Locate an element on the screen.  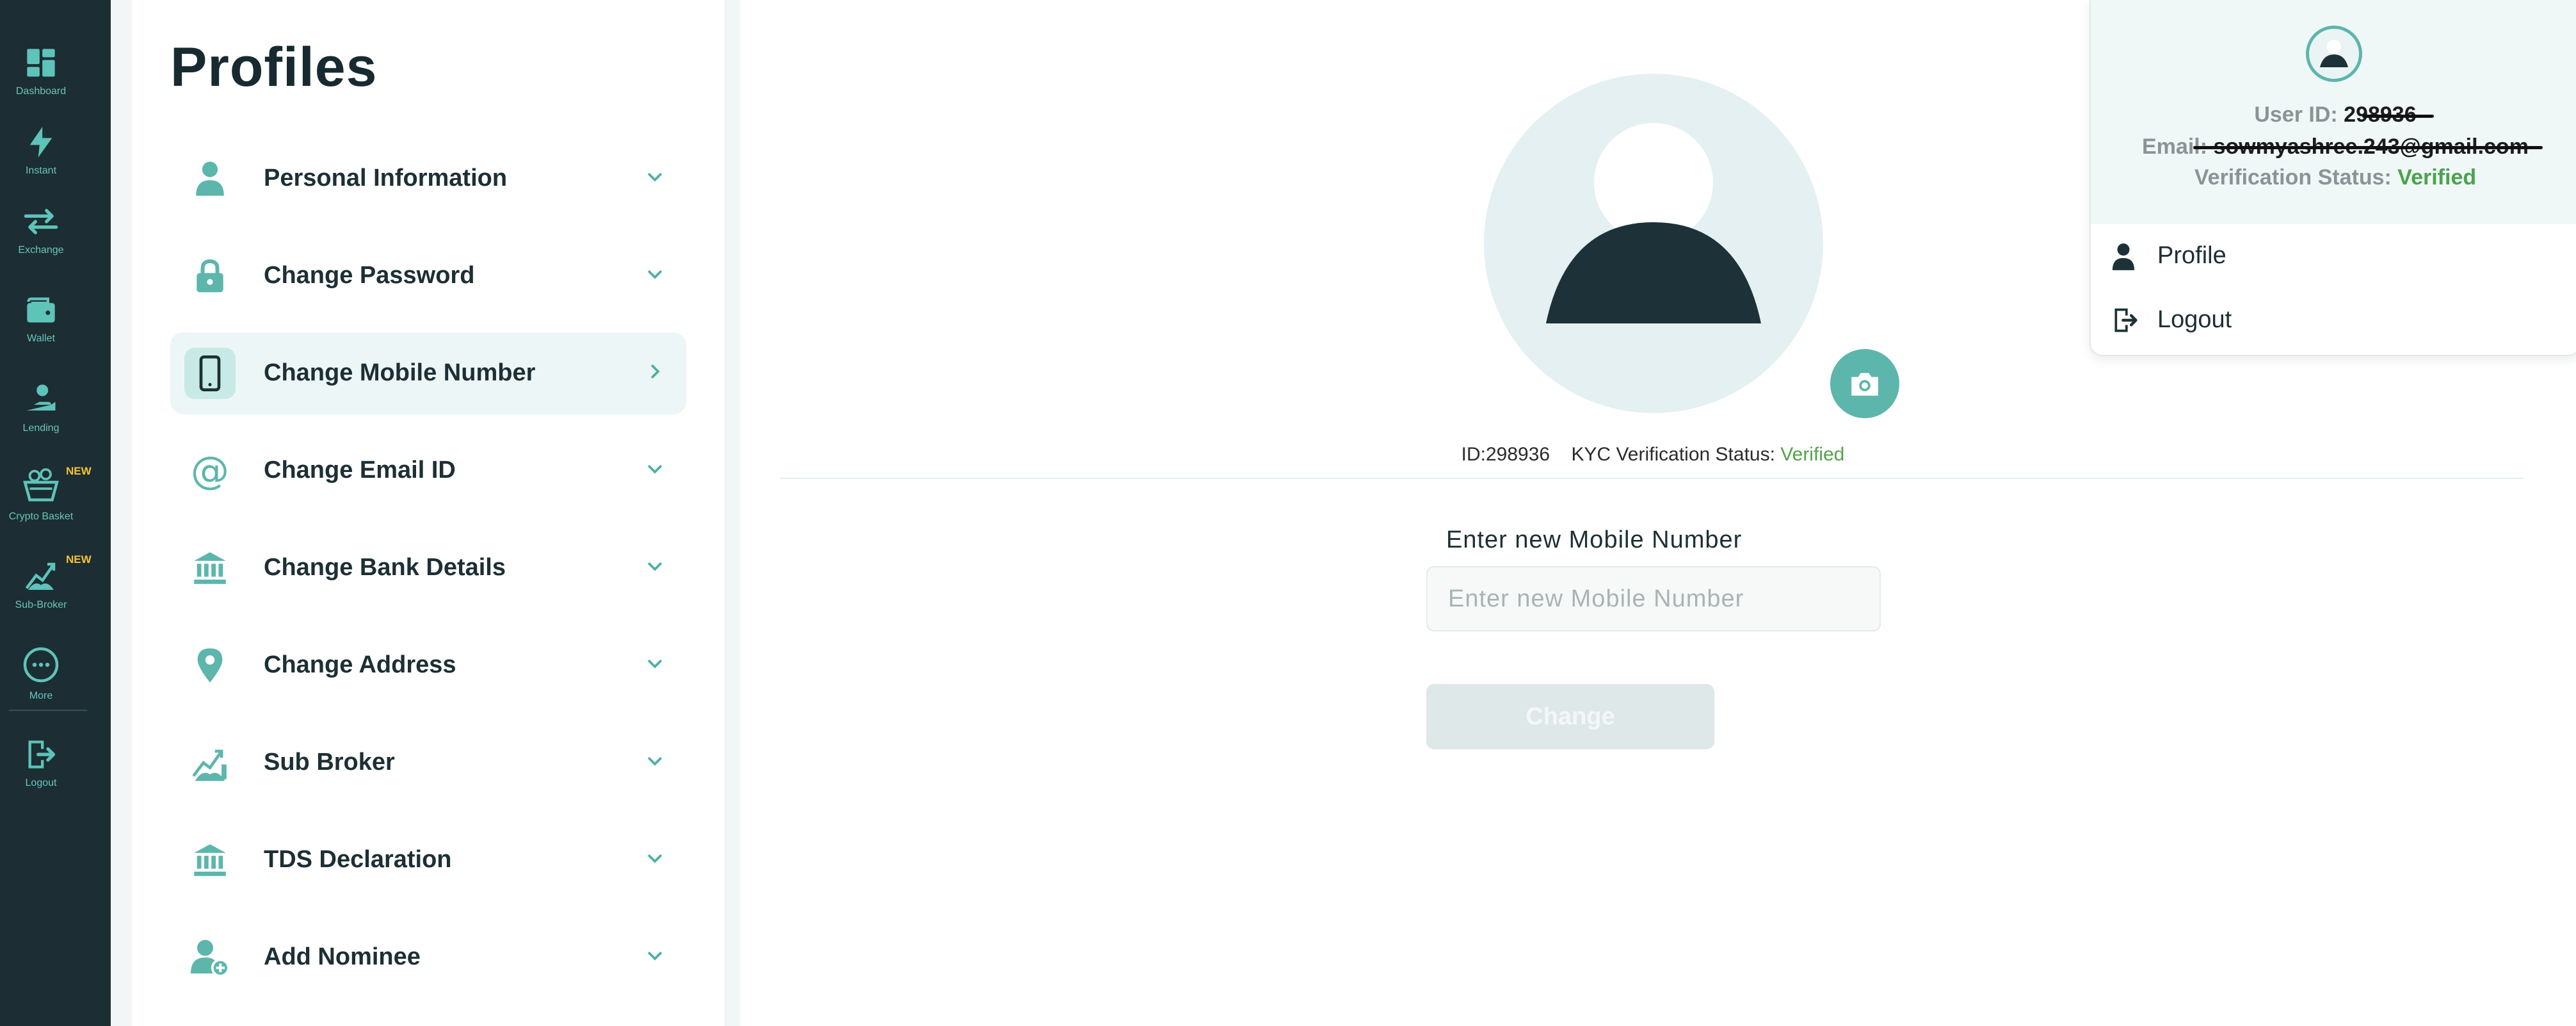
menu-item-change-address: Change Address is located at coordinates (428, 665).